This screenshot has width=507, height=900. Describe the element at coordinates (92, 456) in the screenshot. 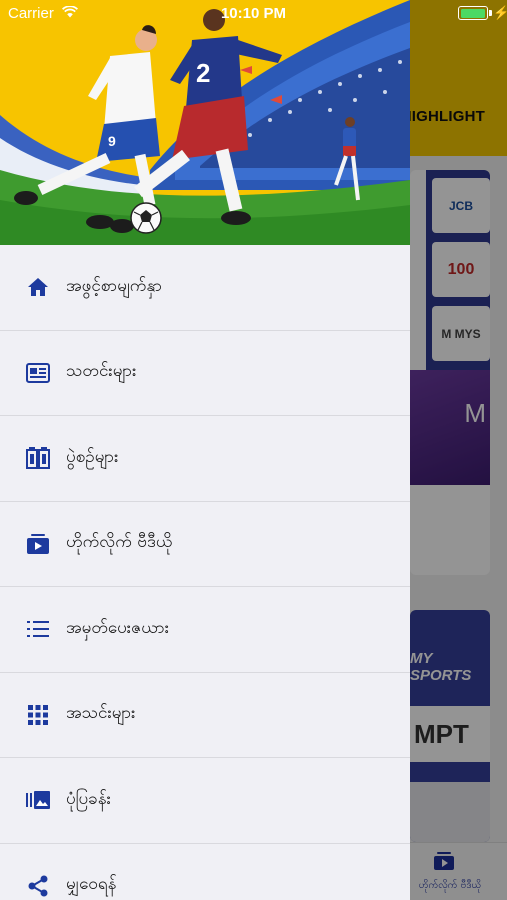

I see `menu-item-label: ပွဲစဉ်များ` at that location.